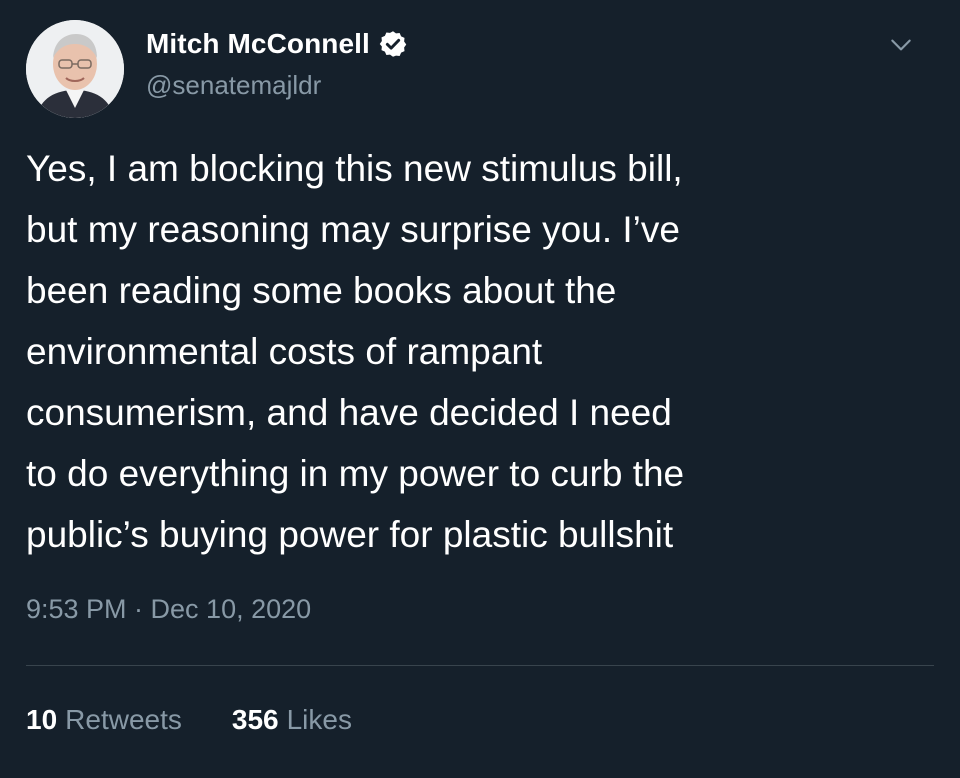  I want to click on retweets-count: 10, so click(42, 719).